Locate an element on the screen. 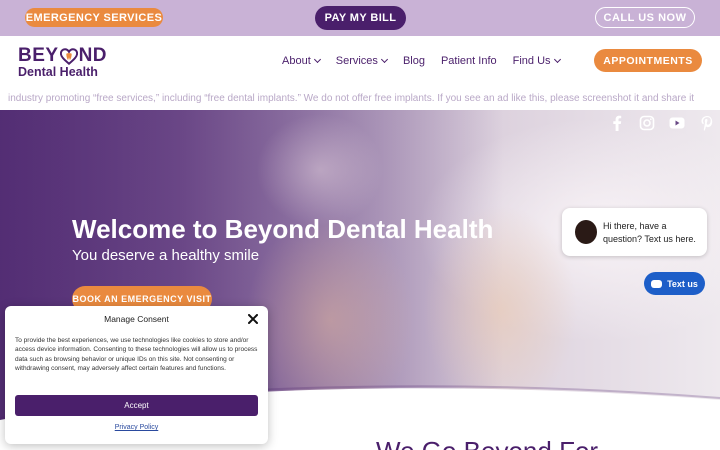 This screenshot has width=720, height=450. logo-text-part2: ND is located at coordinates (93, 55).